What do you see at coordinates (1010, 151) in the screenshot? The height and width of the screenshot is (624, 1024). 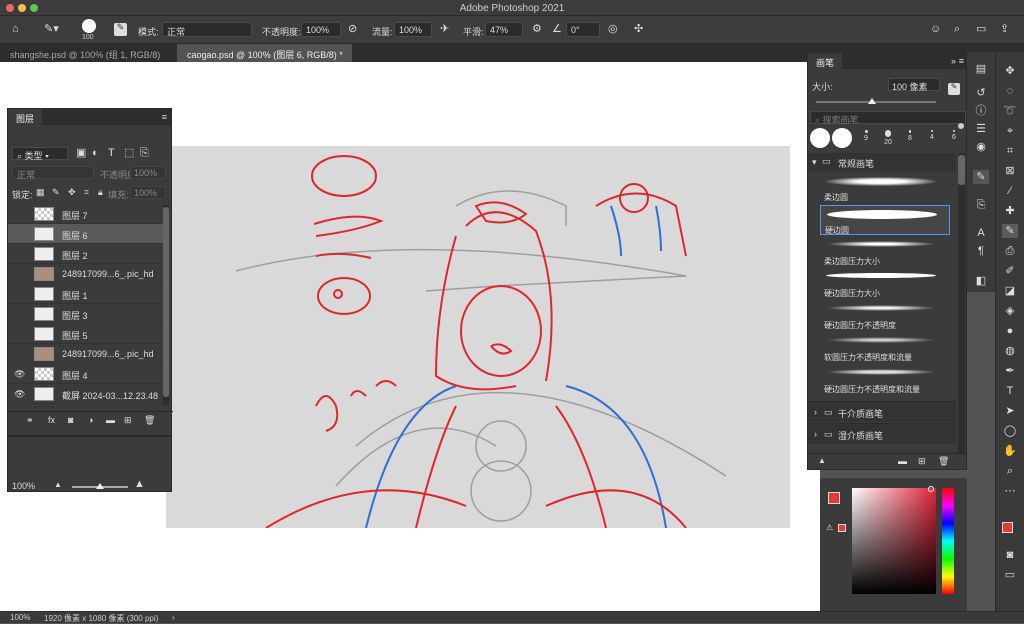 I see `crop-tool-icon: ⌗` at bounding box center [1010, 151].